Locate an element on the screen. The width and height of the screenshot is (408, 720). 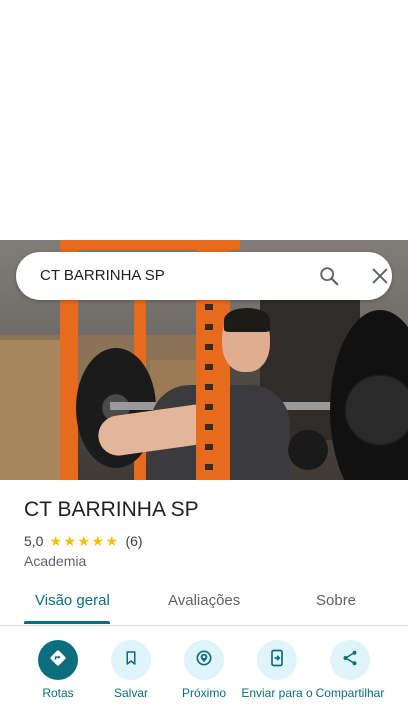
save-label: Salvar is located at coordinates (130, 693).